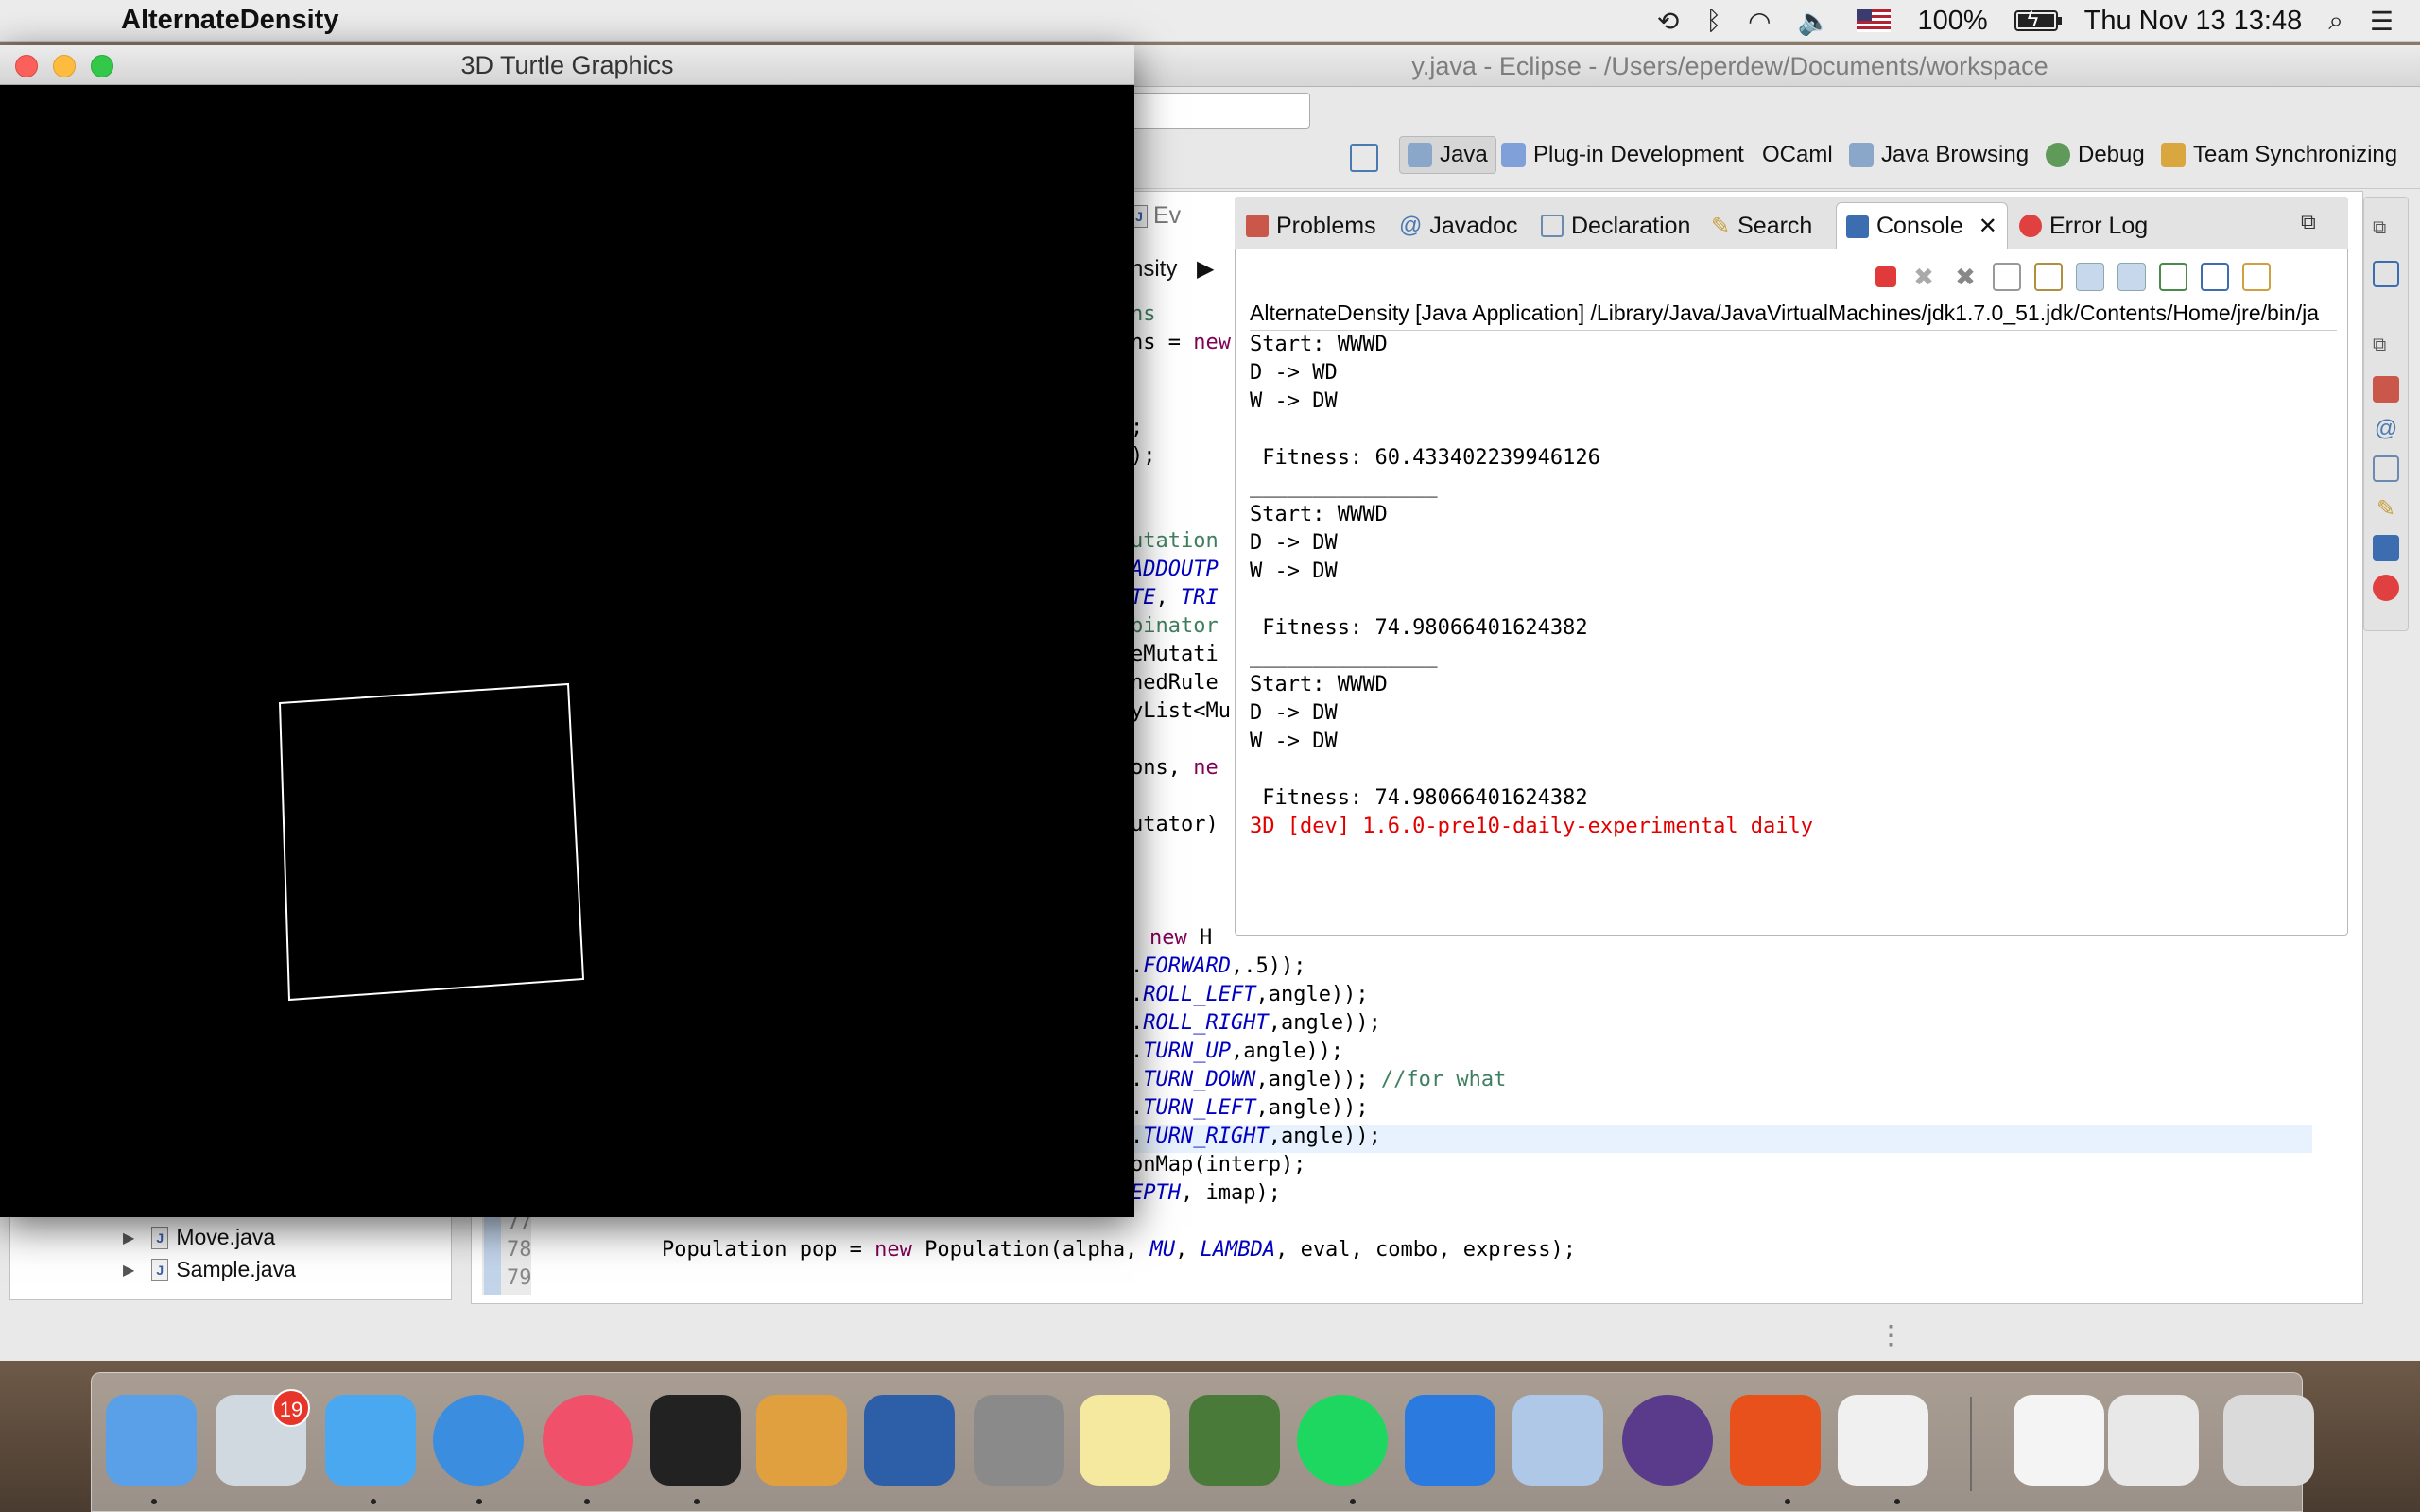 Image resolution: width=2420 pixels, height=1512 pixels. Describe the element at coordinates (1759, 21) in the screenshot. I see `wifi-icon: ◠` at that location.